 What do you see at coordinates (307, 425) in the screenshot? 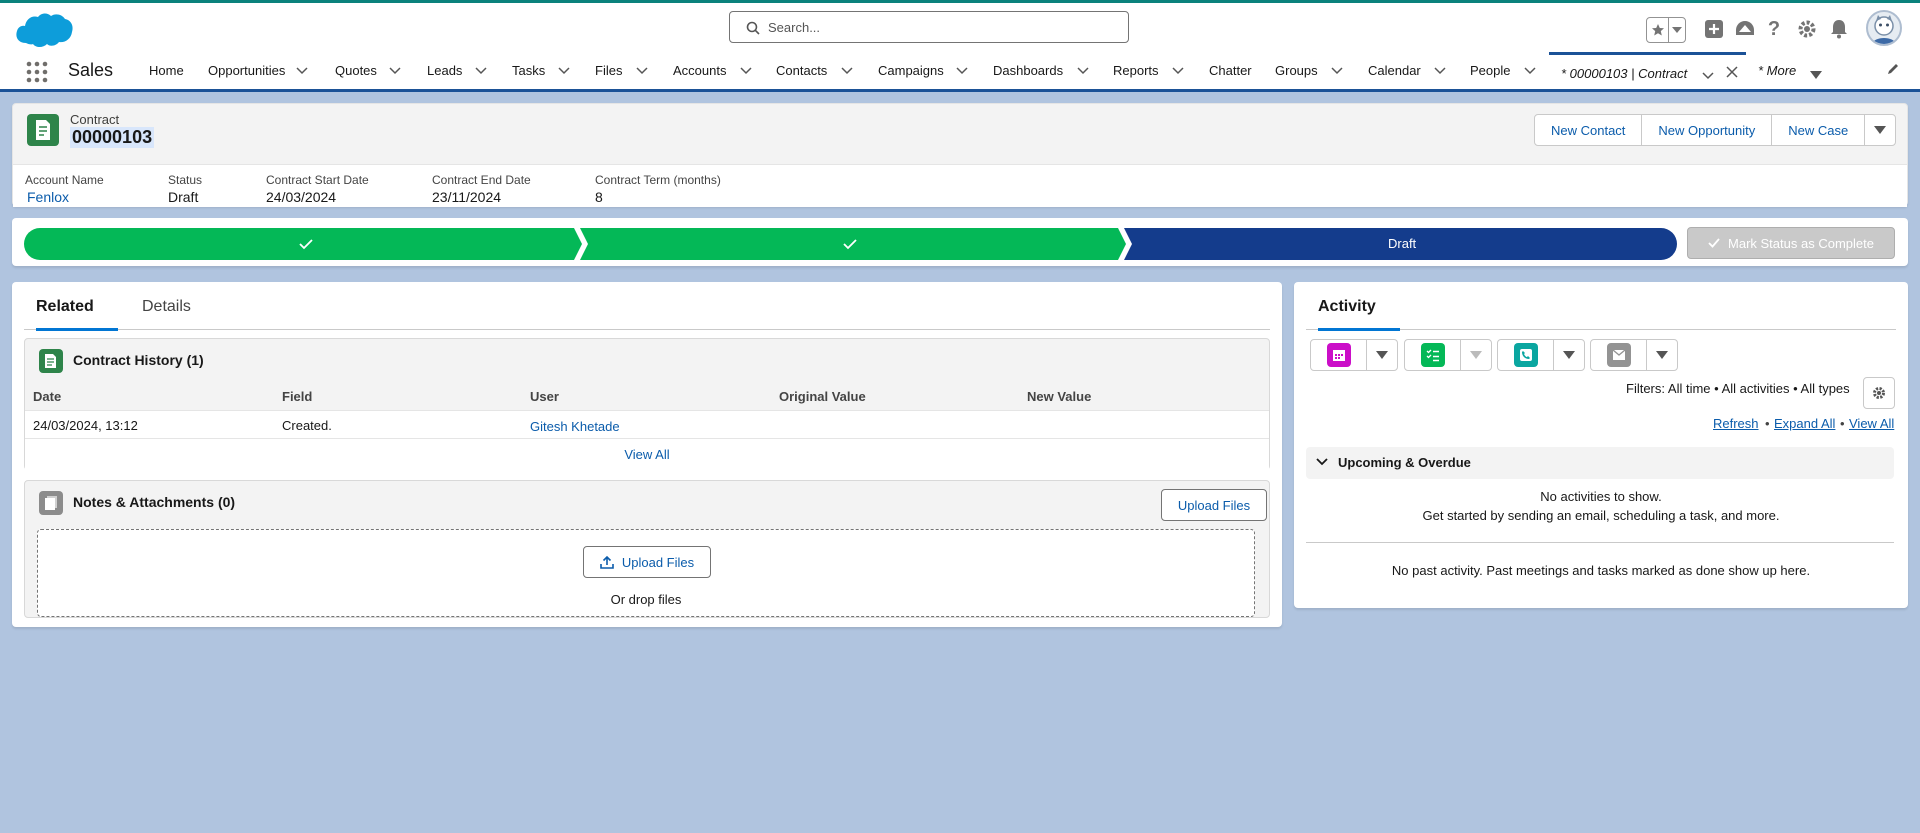
I see `cell-field: Created.` at bounding box center [307, 425].